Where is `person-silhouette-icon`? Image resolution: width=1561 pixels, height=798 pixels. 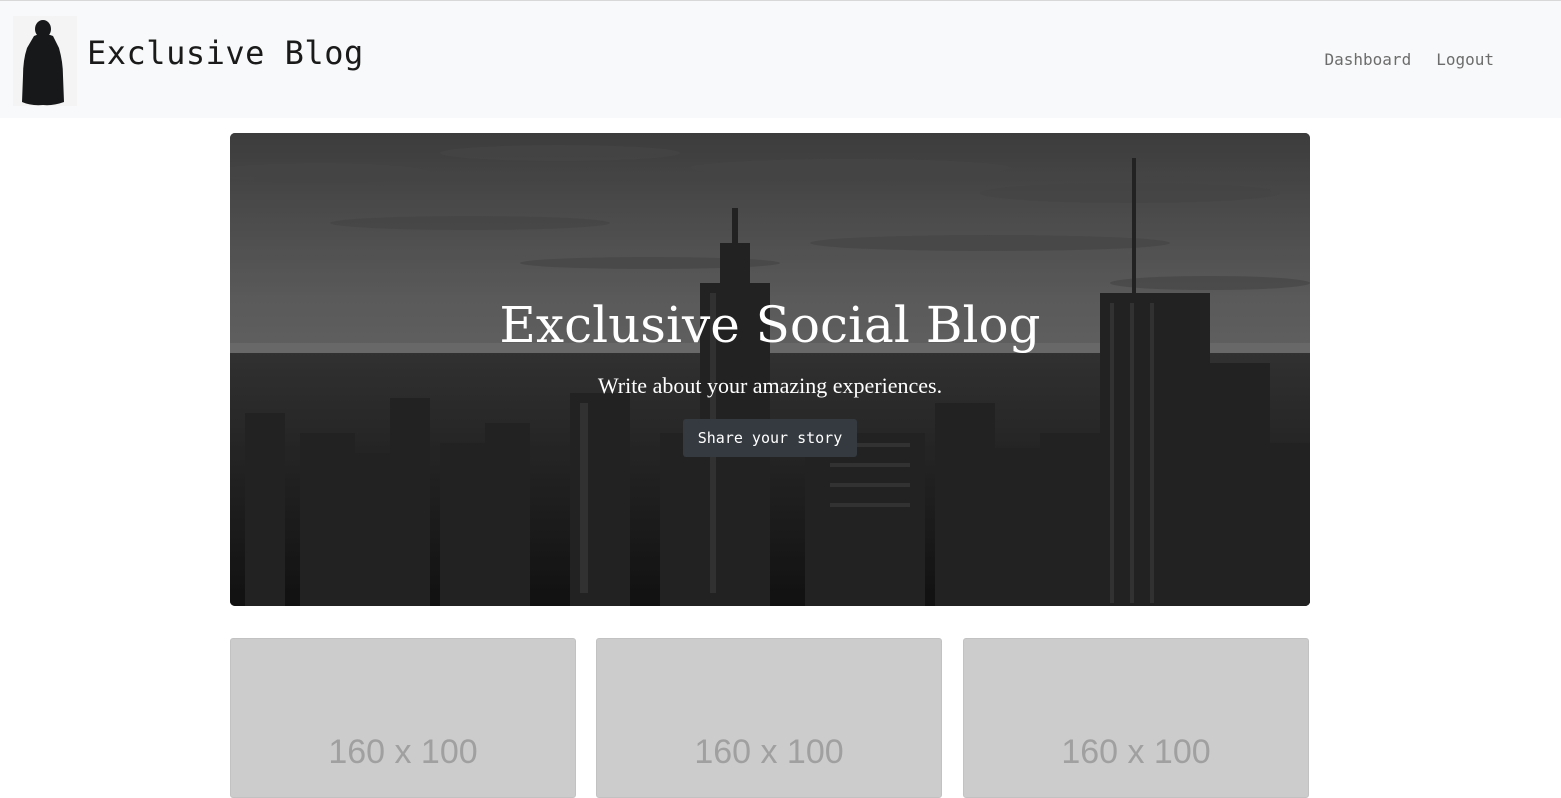
person-silhouette-icon is located at coordinates (43, 63).